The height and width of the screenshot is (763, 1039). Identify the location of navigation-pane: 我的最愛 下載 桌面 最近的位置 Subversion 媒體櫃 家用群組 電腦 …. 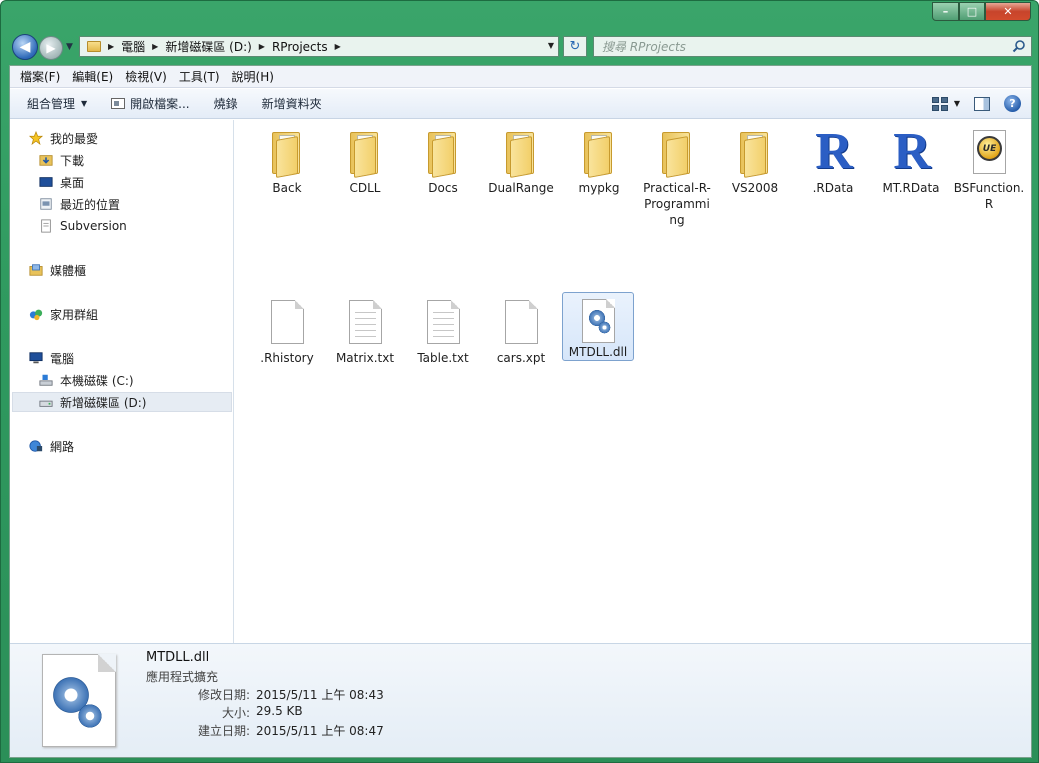
(122, 381).